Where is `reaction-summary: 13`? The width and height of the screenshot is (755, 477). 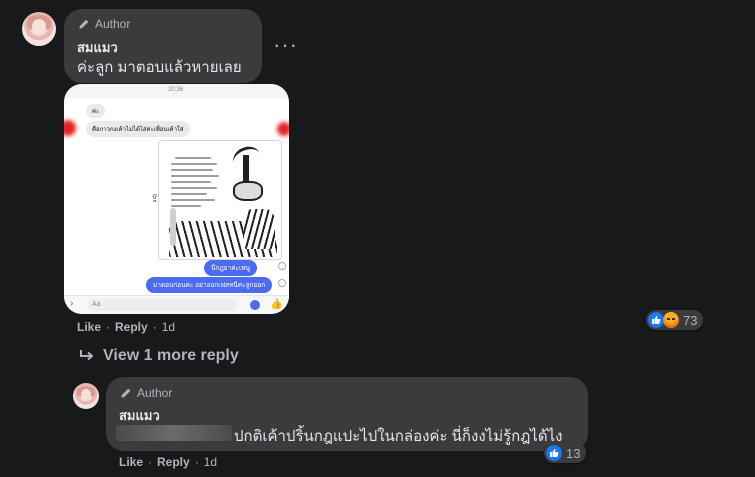
reaction-summary: 13 is located at coordinates (565, 453).